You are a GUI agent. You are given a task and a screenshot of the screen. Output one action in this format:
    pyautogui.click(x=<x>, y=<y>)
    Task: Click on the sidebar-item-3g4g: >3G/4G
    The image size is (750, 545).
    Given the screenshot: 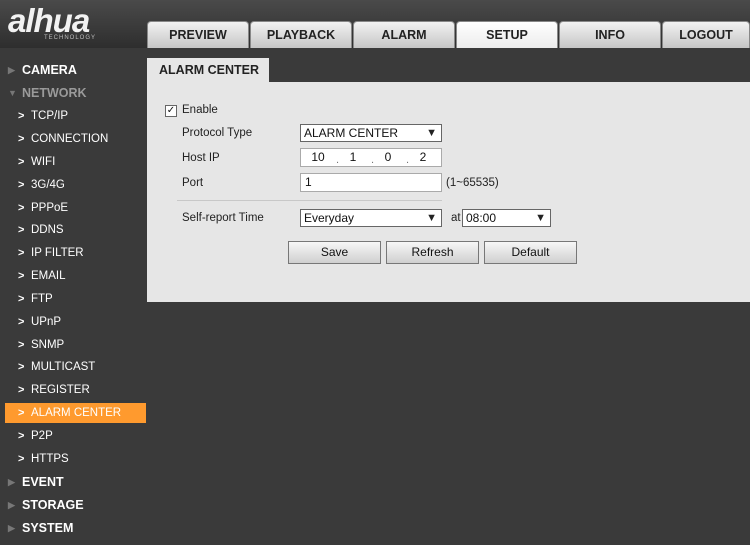 What is the action you would take?
    pyautogui.click(x=73, y=185)
    